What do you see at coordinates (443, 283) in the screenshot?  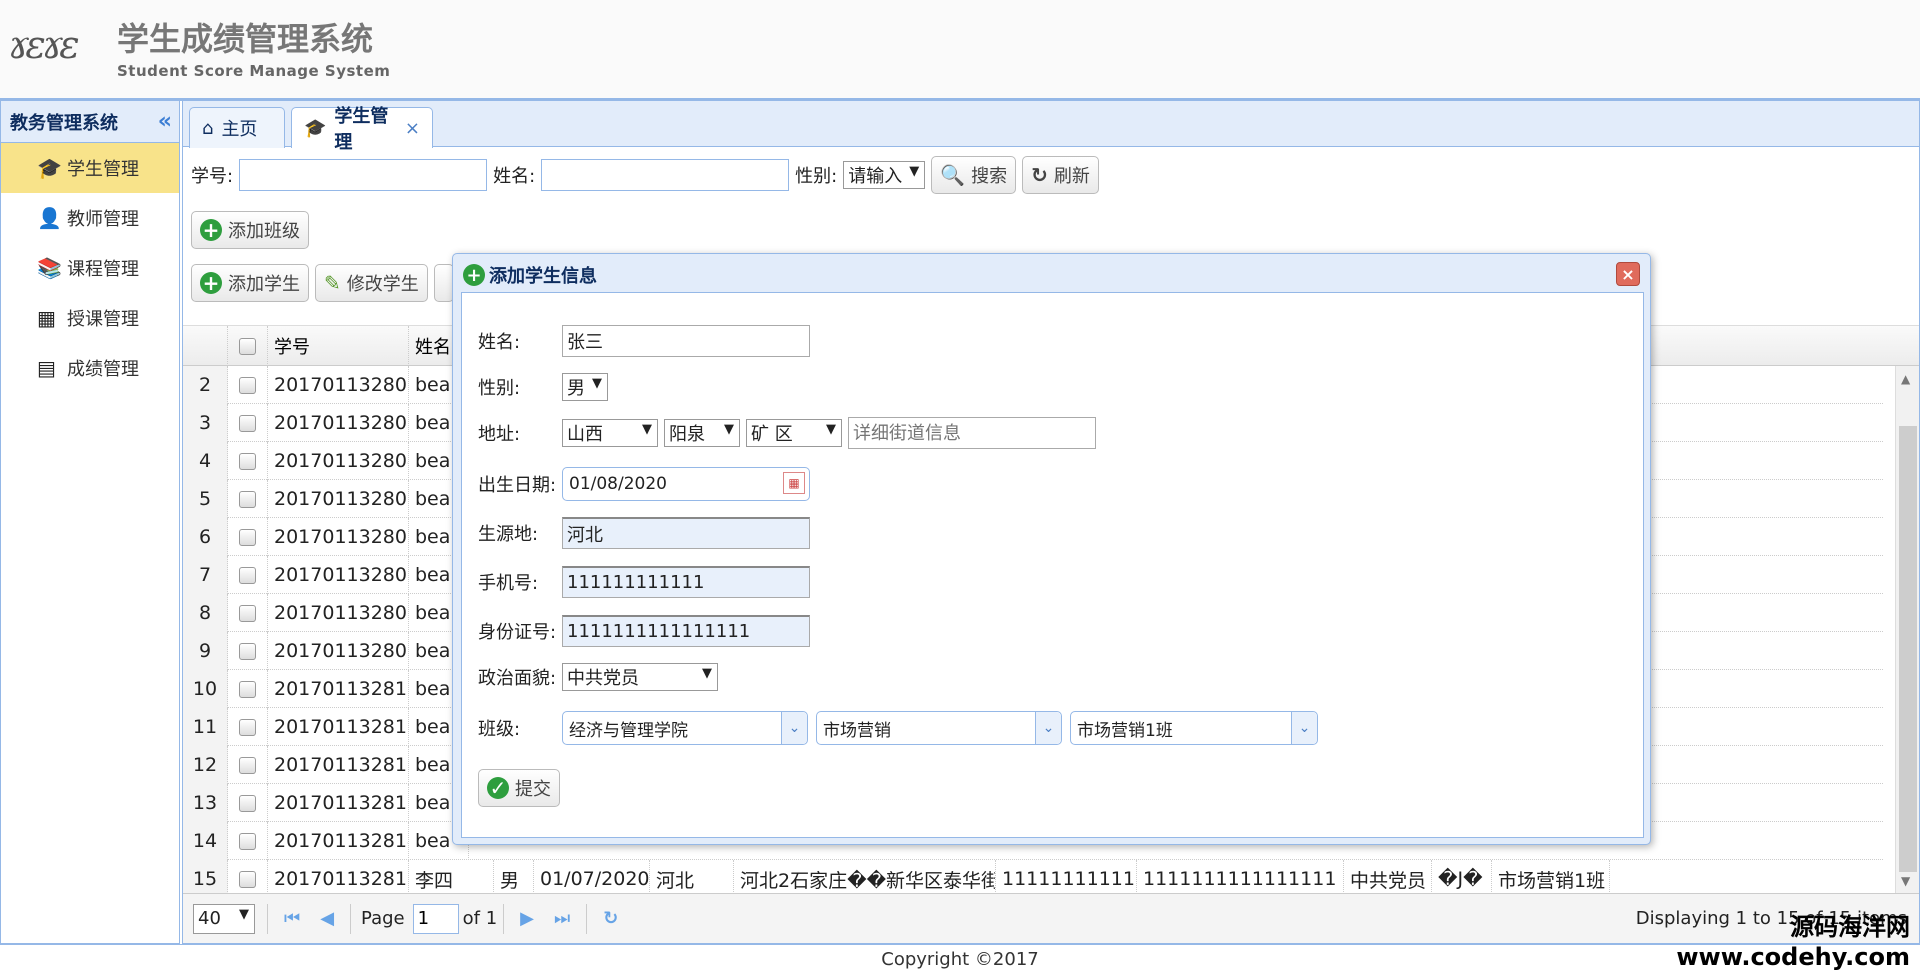 I see `delete-student-button` at bounding box center [443, 283].